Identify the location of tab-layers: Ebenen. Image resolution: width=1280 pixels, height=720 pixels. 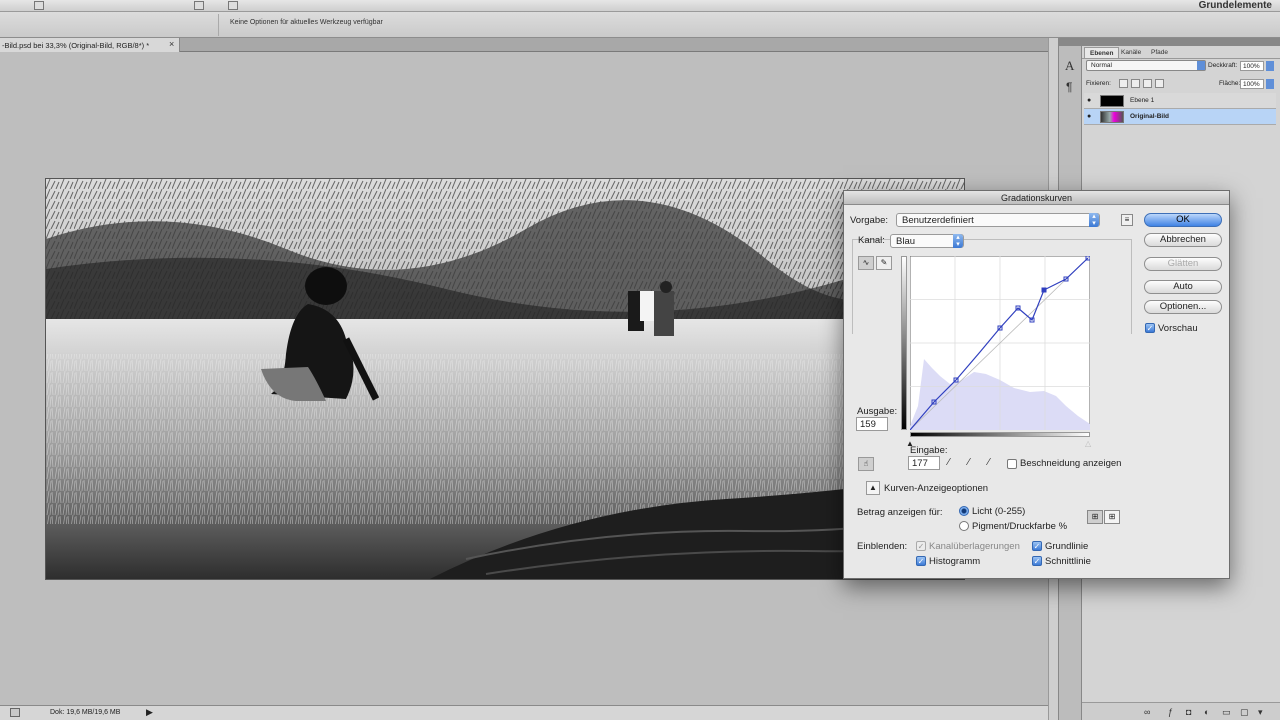
(1102, 52).